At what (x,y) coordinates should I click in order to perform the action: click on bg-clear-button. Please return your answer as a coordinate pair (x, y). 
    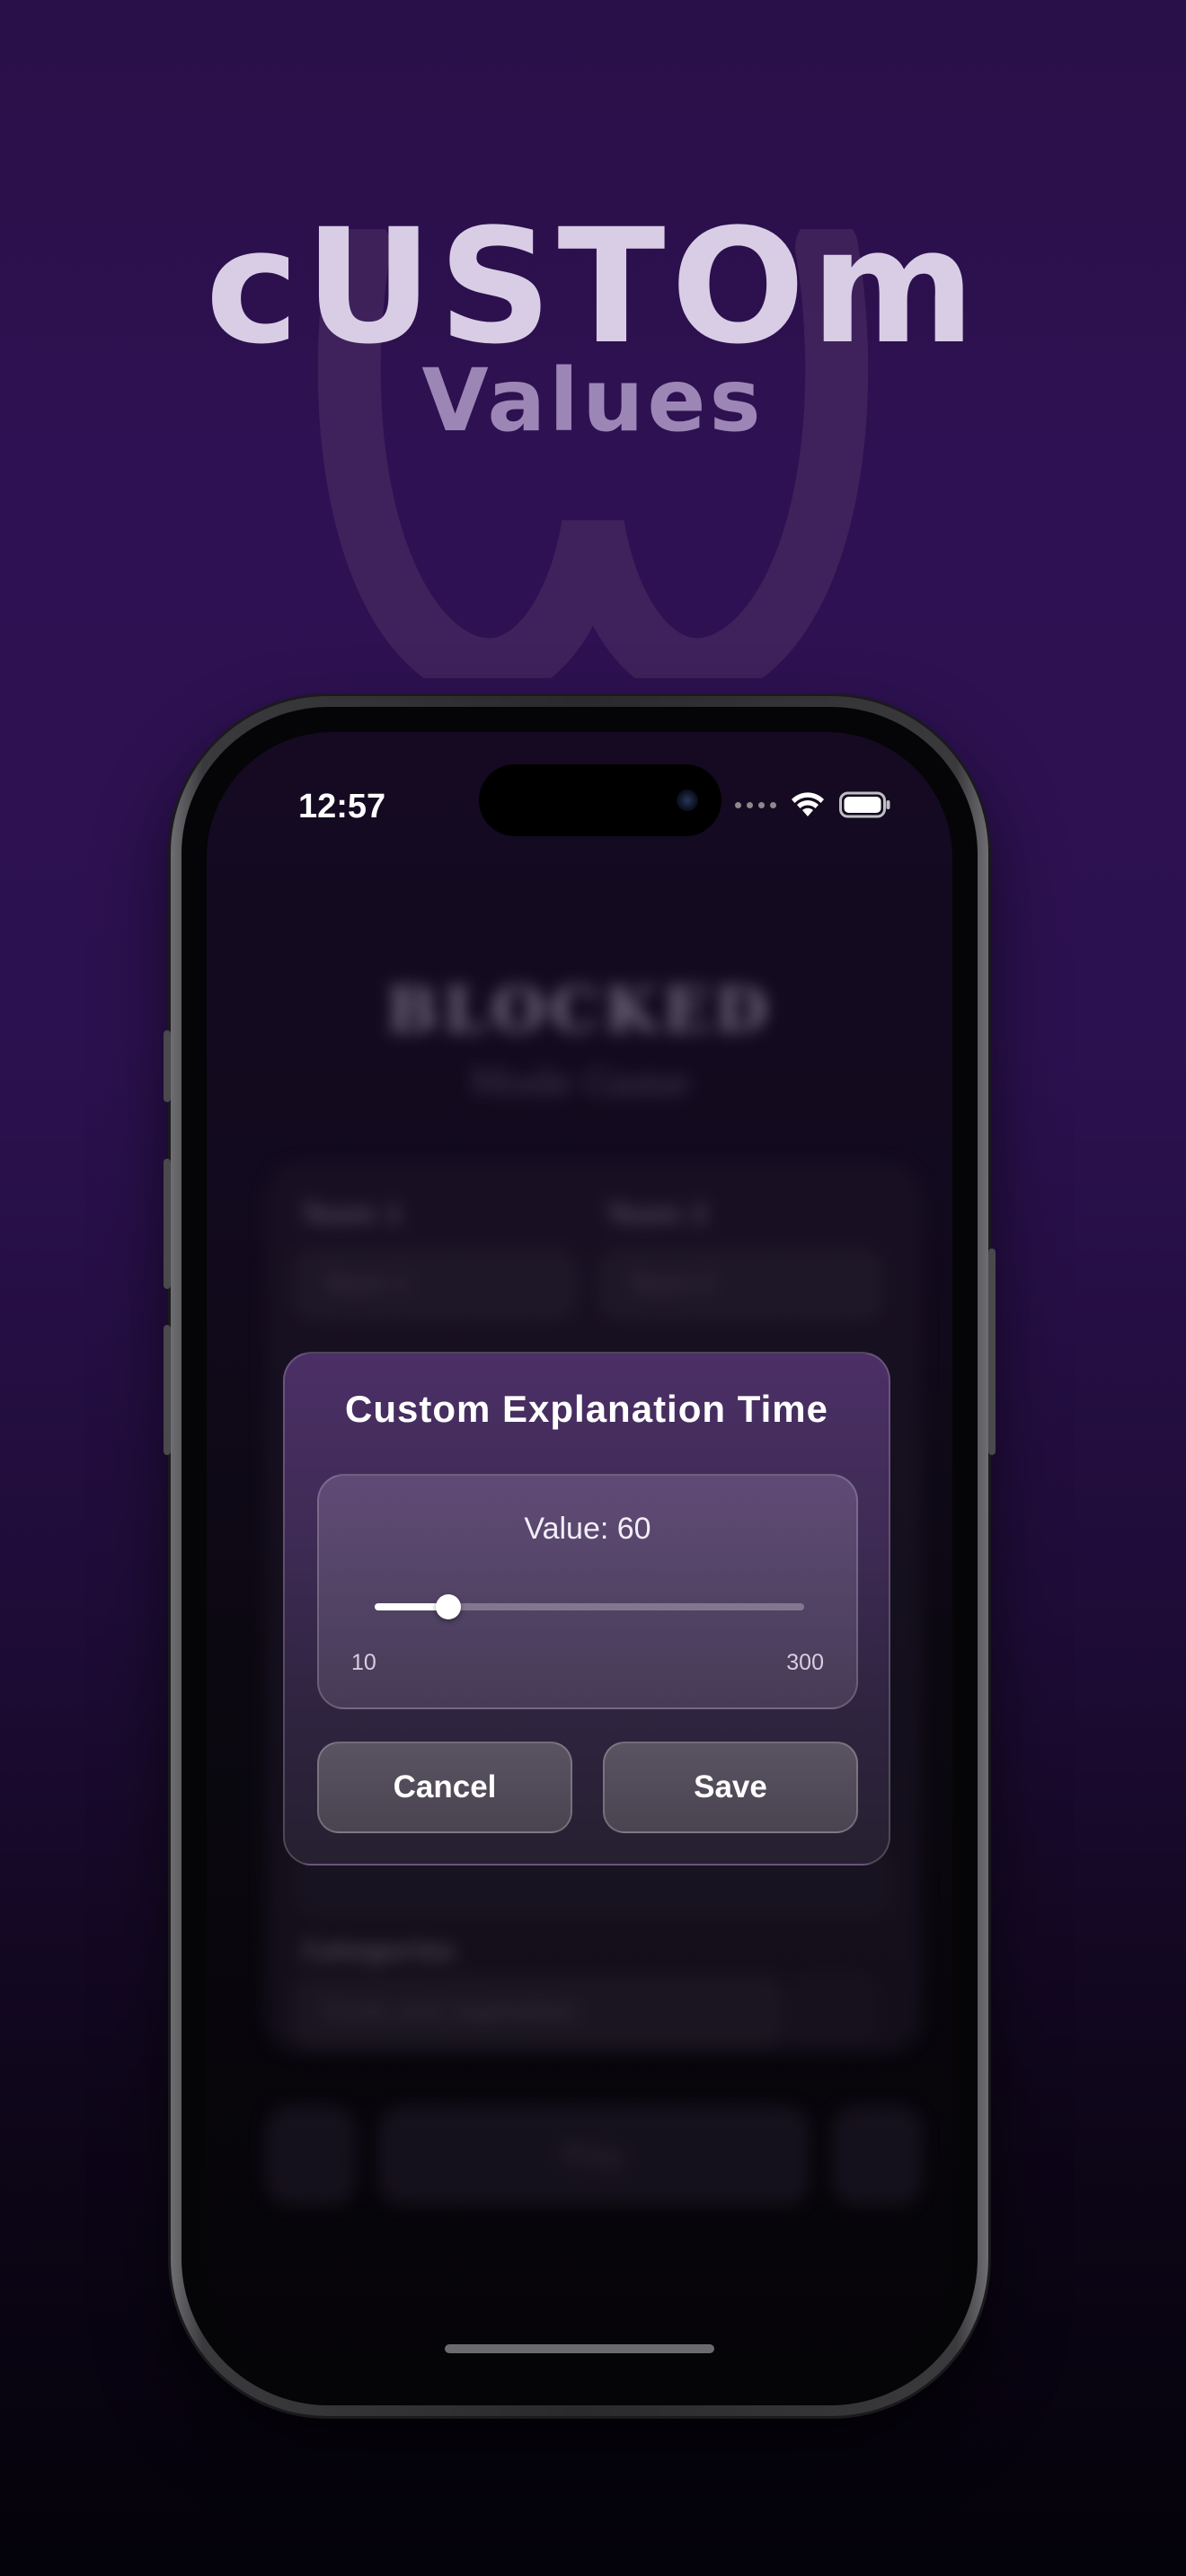
    Looking at the image, I should click on (832, 2012).